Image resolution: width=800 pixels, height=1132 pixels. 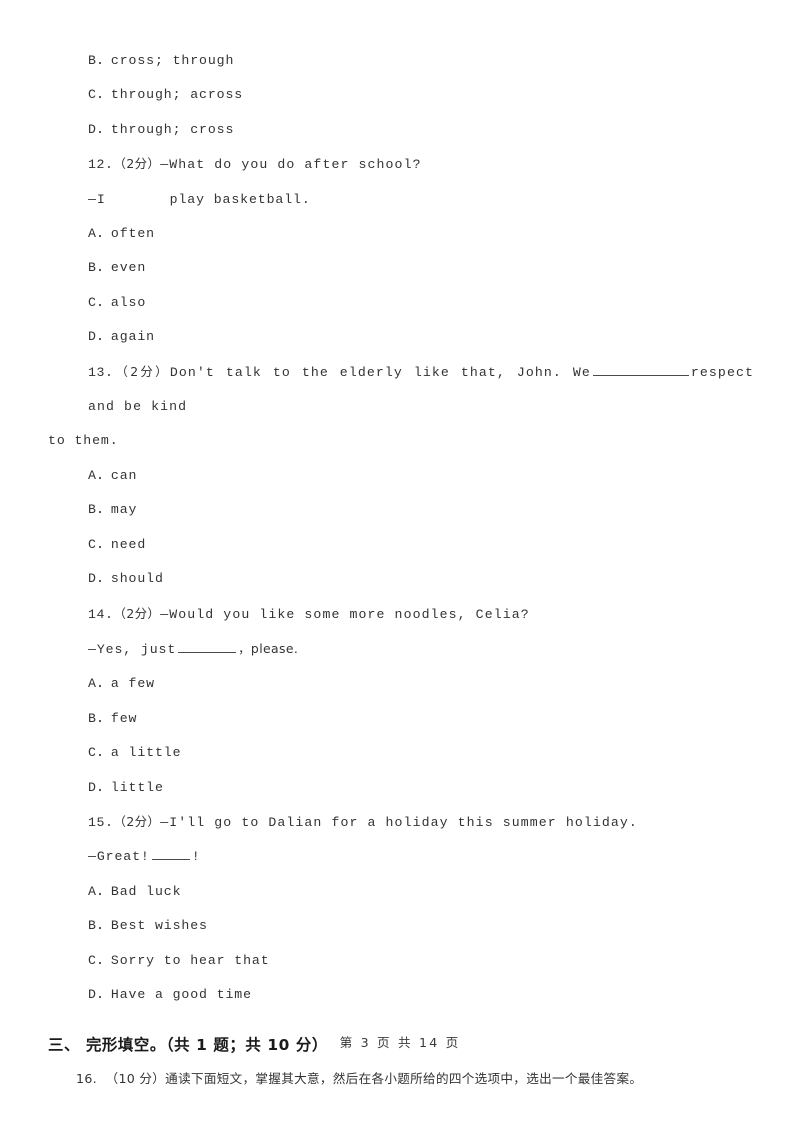 I want to click on question-15-answer-line: —Great!!, so click(x=401, y=857).